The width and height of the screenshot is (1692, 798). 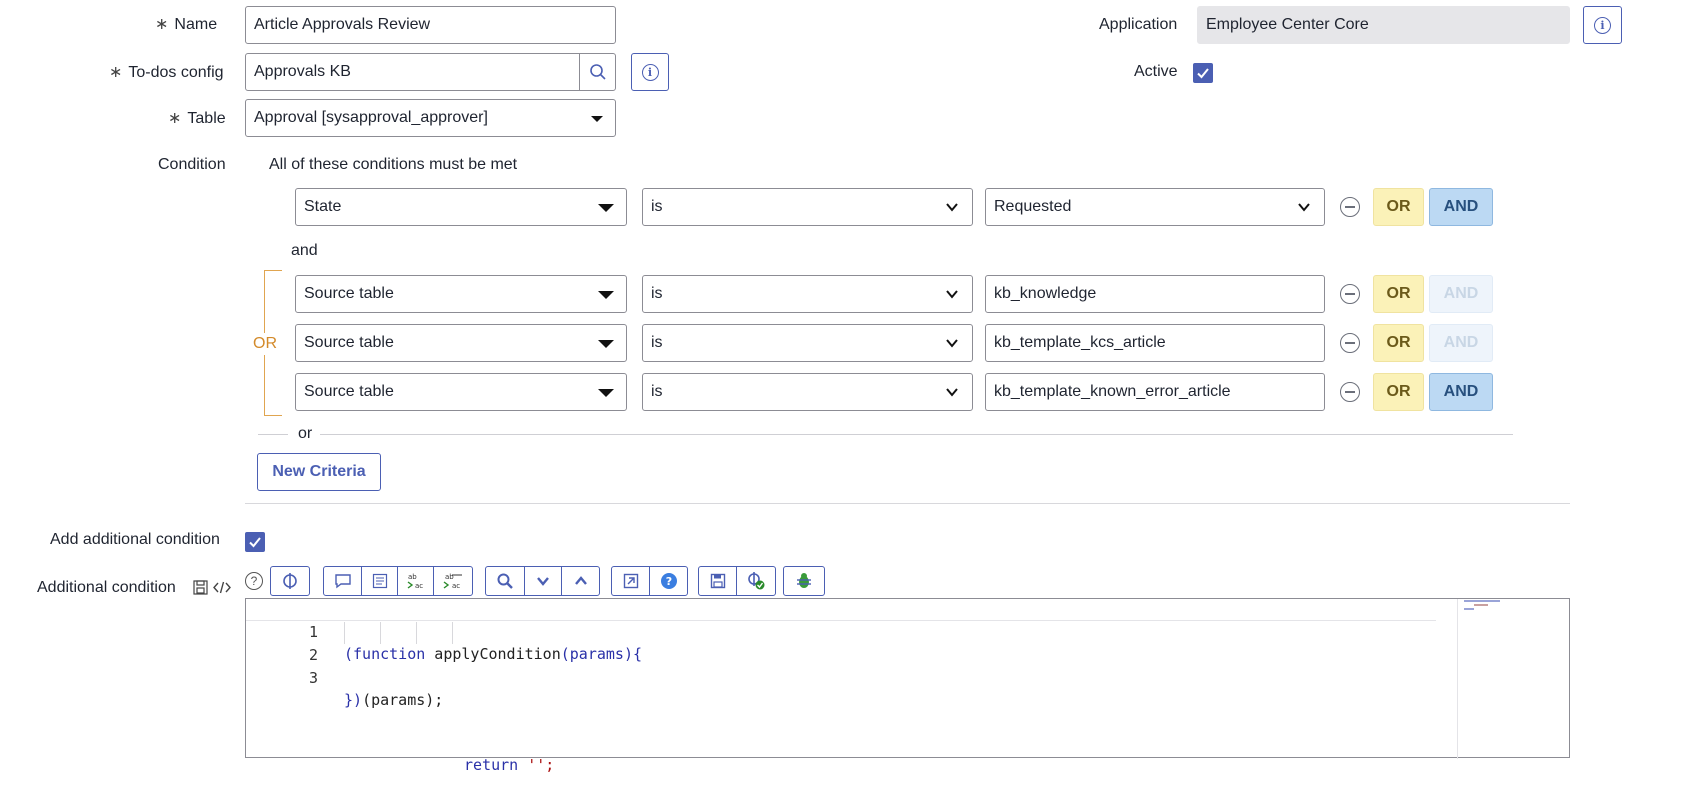 I want to click on comment-button, so click(x=342, y=581).